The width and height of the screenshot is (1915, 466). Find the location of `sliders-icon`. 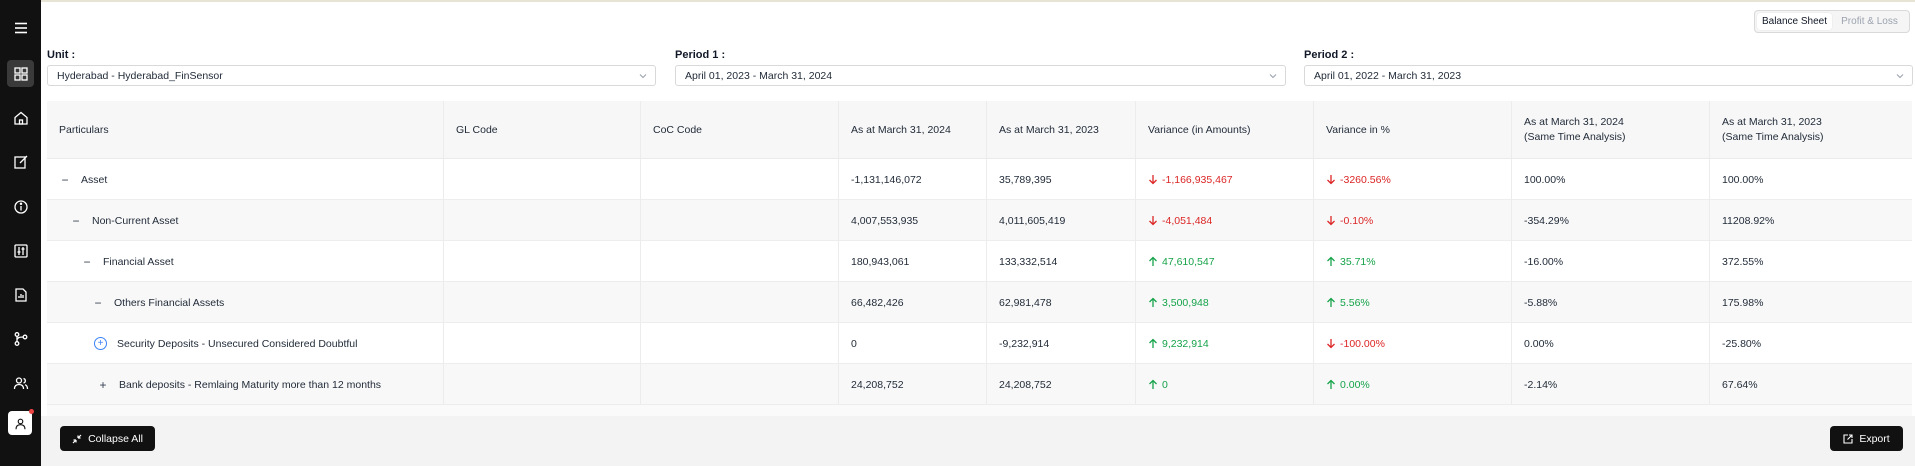

sliders-icon is located at coordinates (20, 250).